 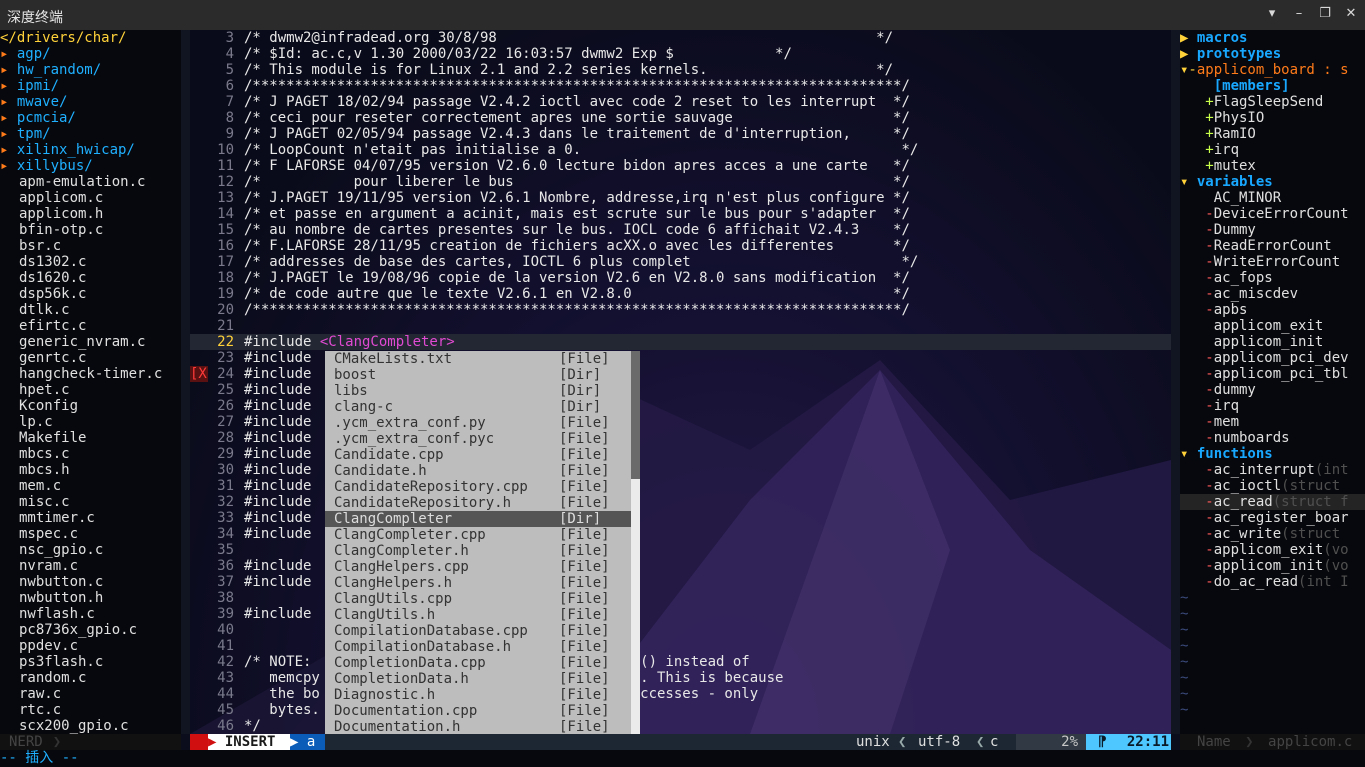 I want to click on nerdtree-file: misc.c, so click(x=90, y=502).